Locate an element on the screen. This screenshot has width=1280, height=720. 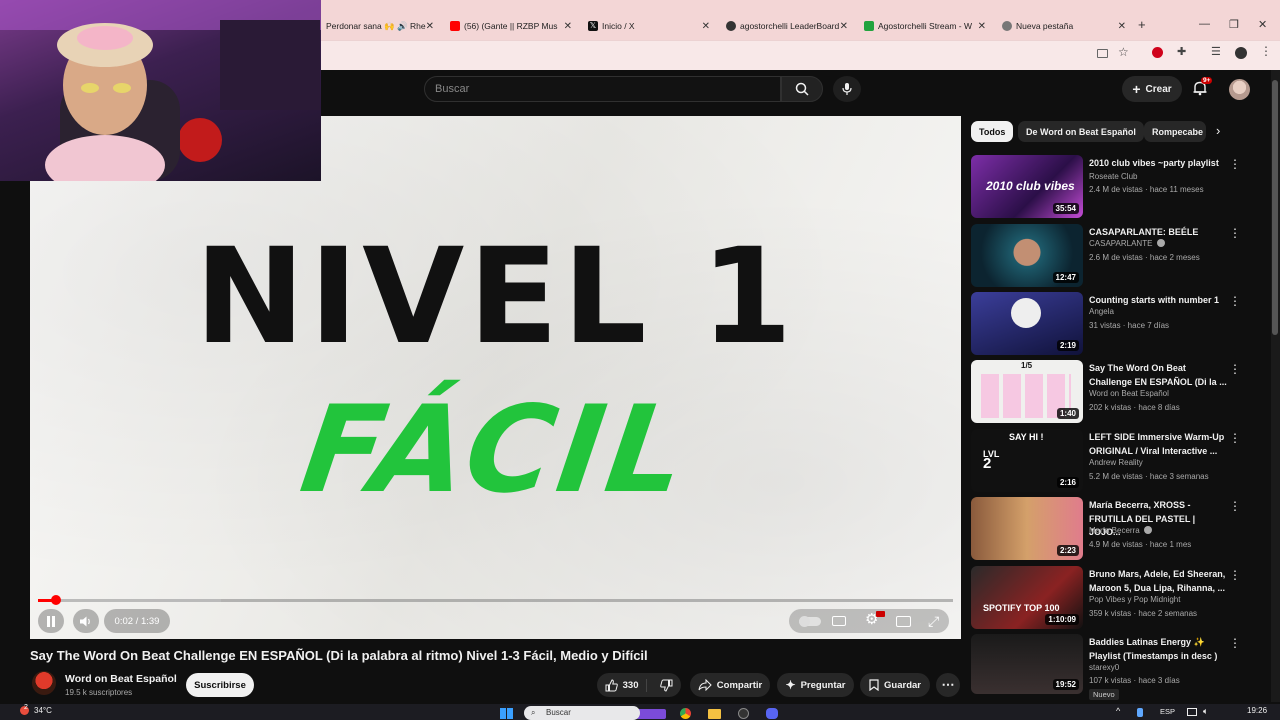
chip-rompecabezas: Rompecabe is located at coordinates (1175, 131).